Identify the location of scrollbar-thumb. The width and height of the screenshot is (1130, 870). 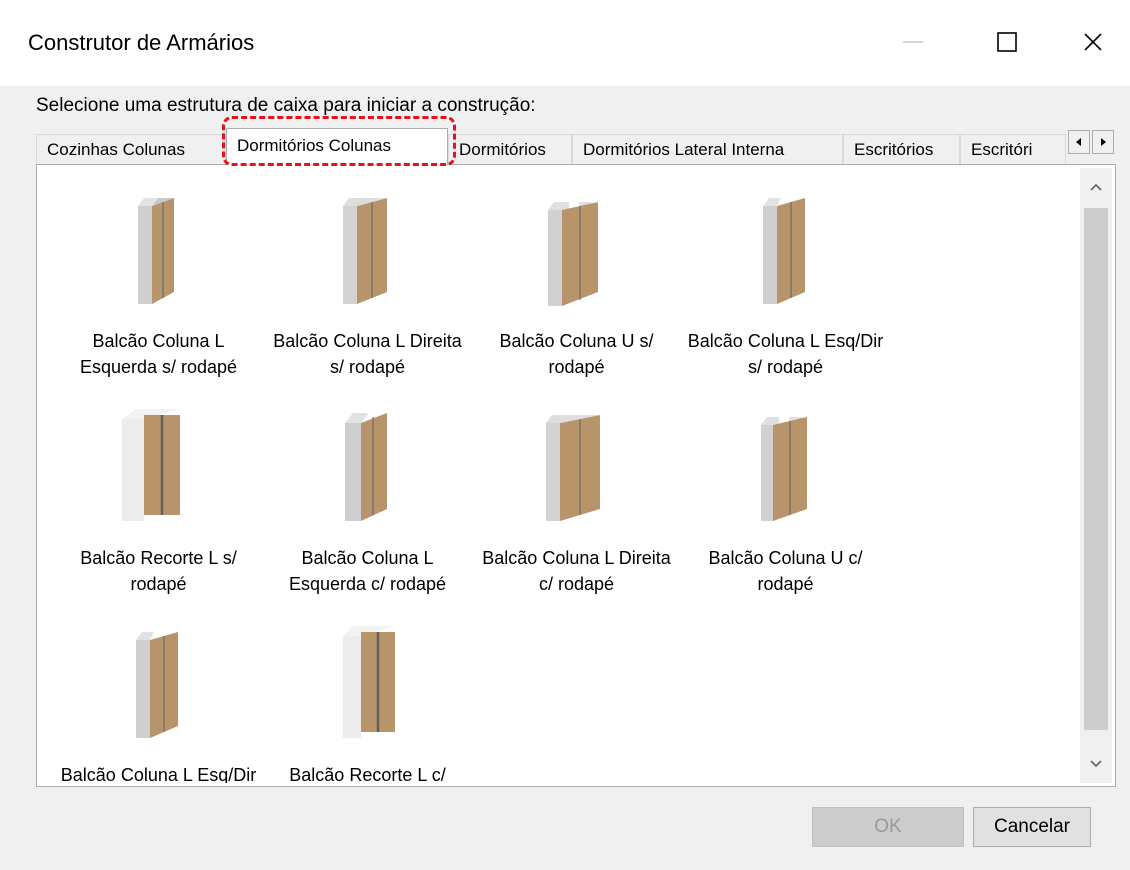
(1096, 469).